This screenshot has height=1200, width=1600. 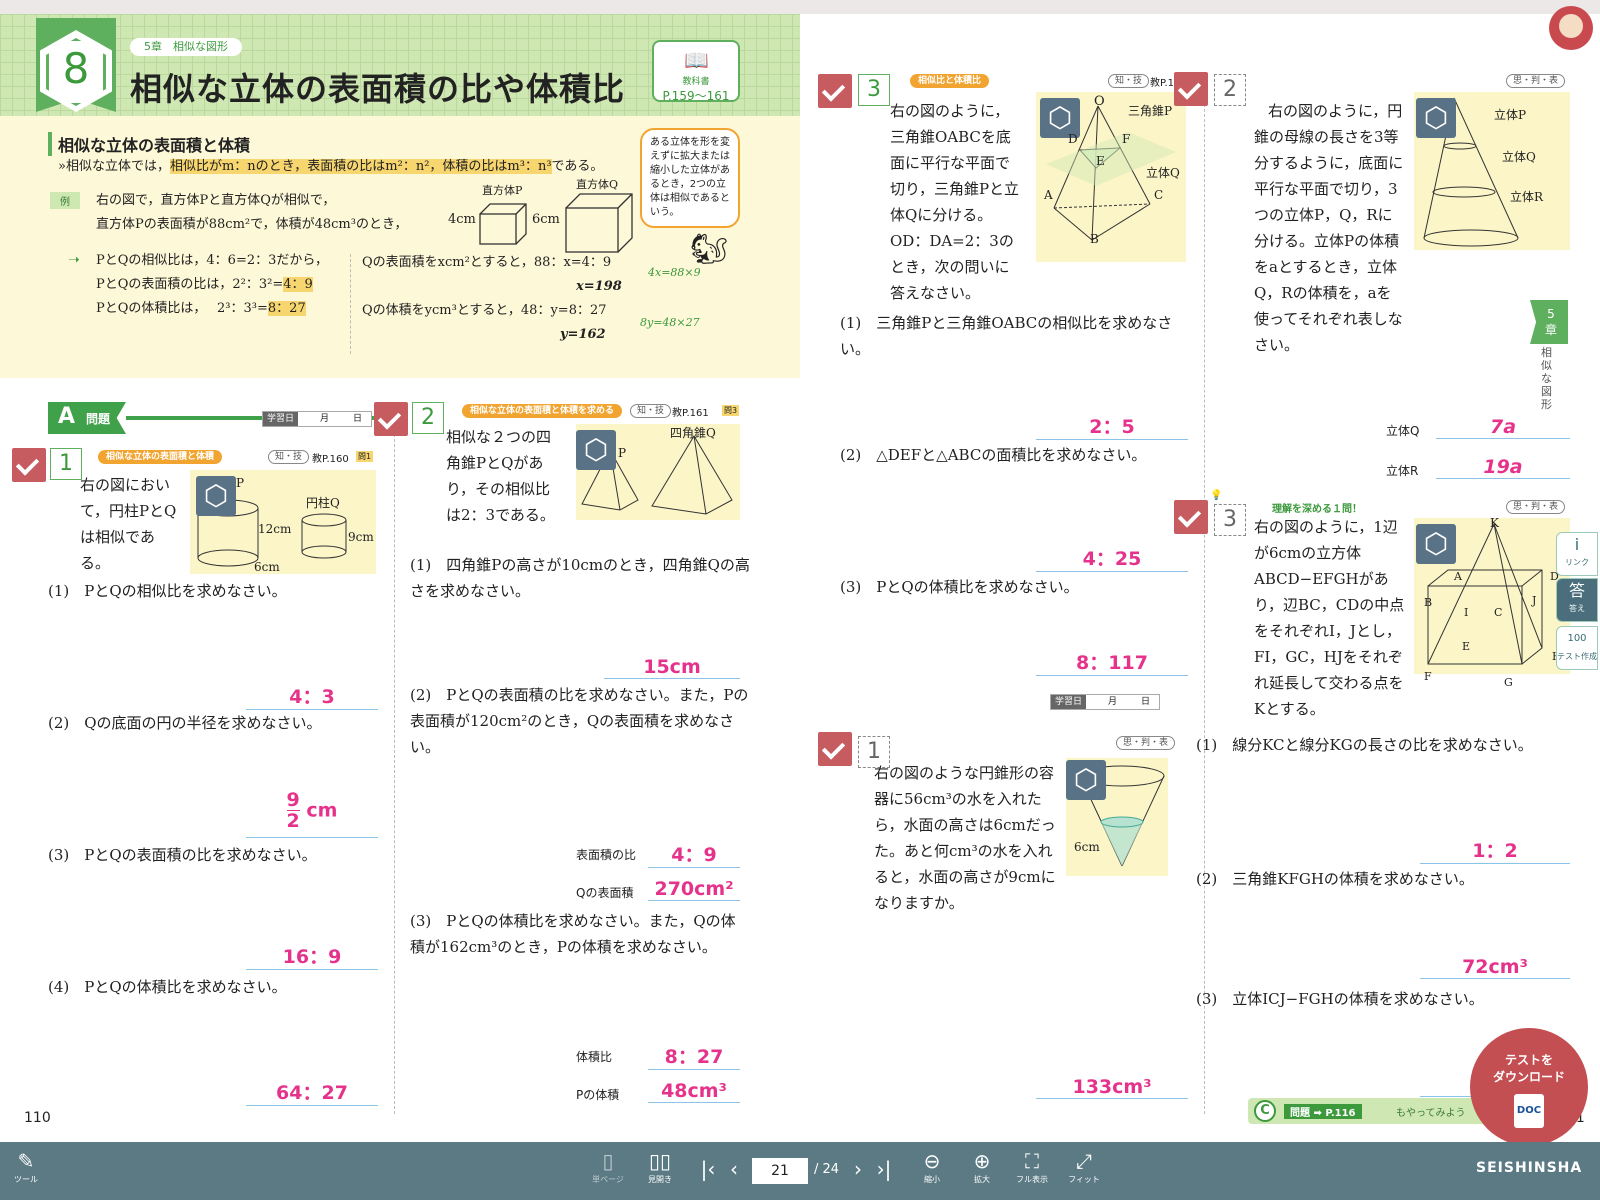 I want to click on date-label: 学習日, so click(x=1069, y=702).